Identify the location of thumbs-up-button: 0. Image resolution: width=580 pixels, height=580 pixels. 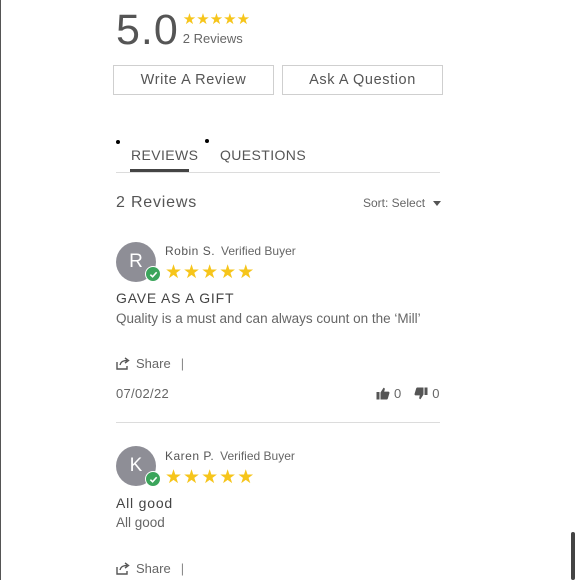
(388, 393).